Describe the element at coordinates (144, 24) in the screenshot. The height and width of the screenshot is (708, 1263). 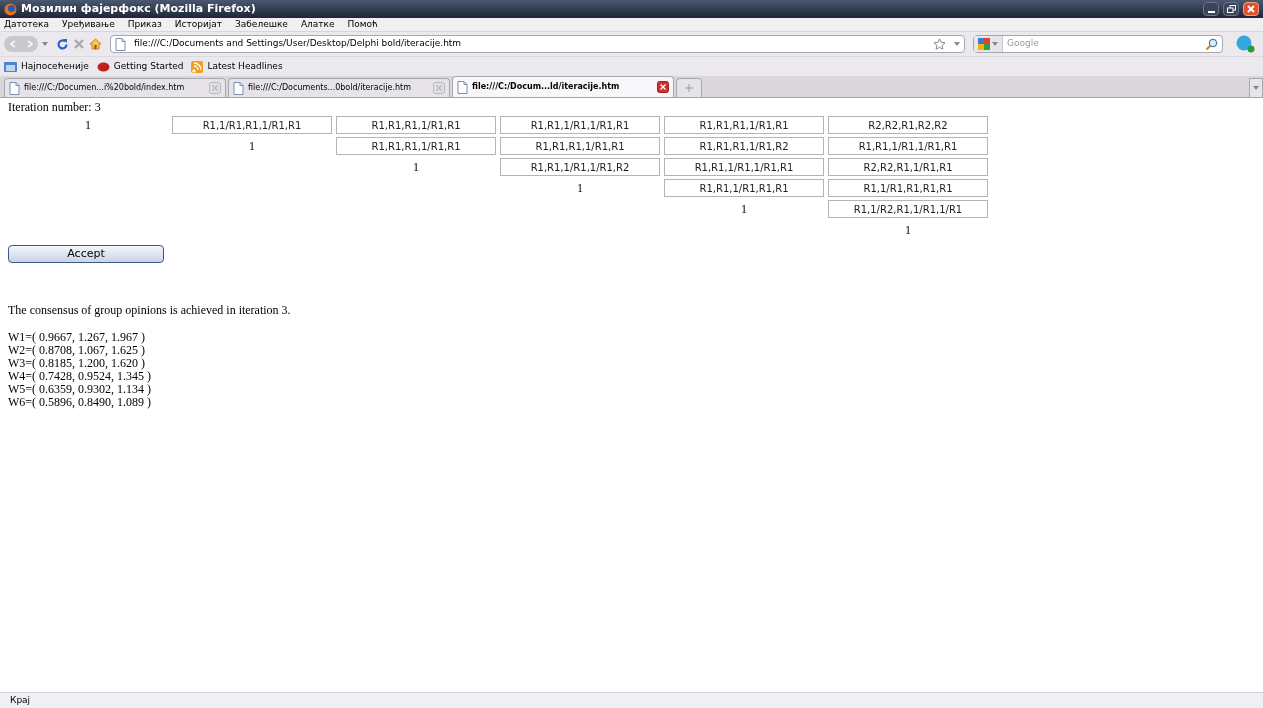
I see `menu-item: Приказ` at that location.